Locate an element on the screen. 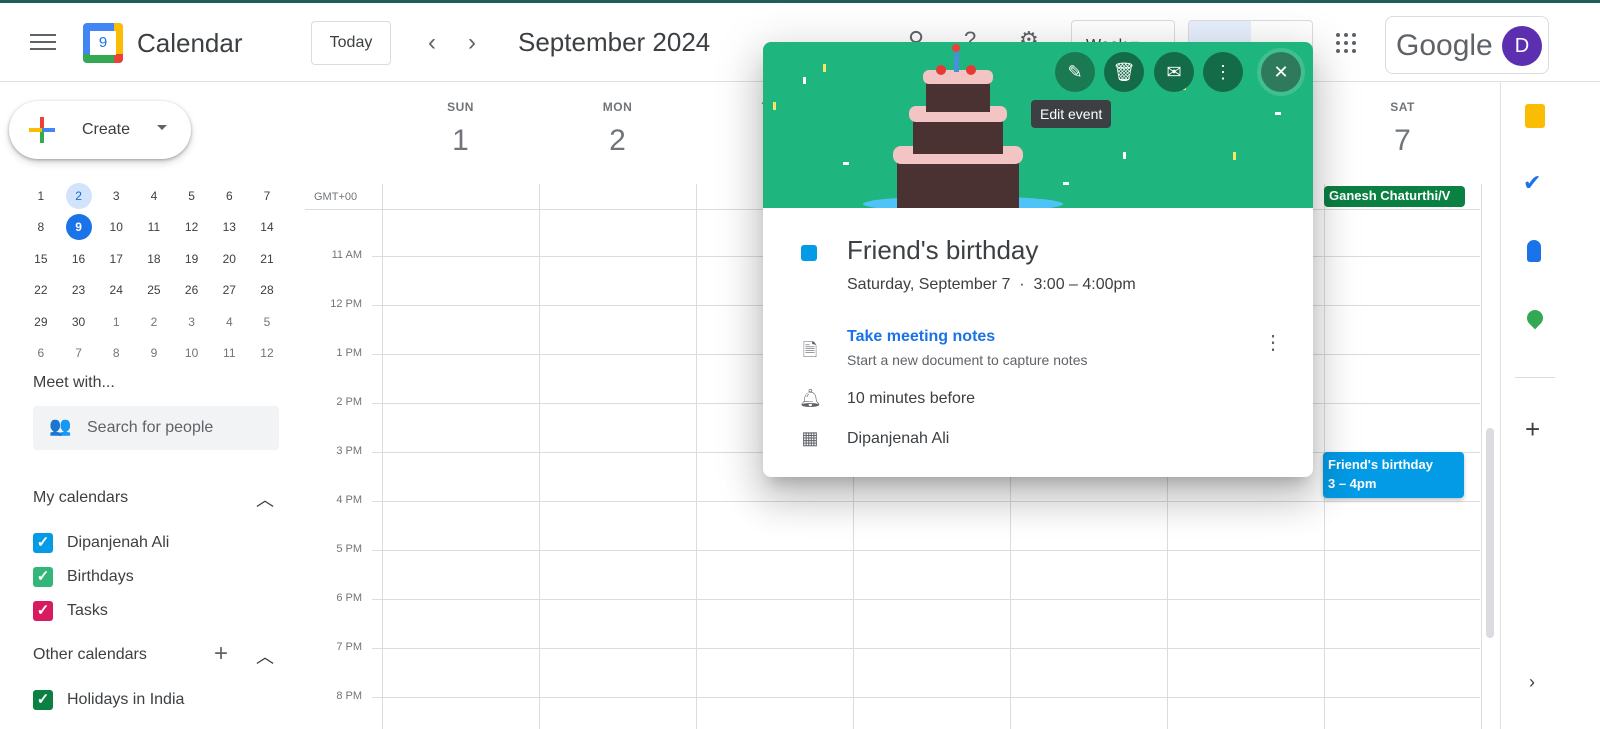 Image resolution: width=1600 pixels, height=729 pixels. add-calendar-icon: + is located at coordinates (221, 654).